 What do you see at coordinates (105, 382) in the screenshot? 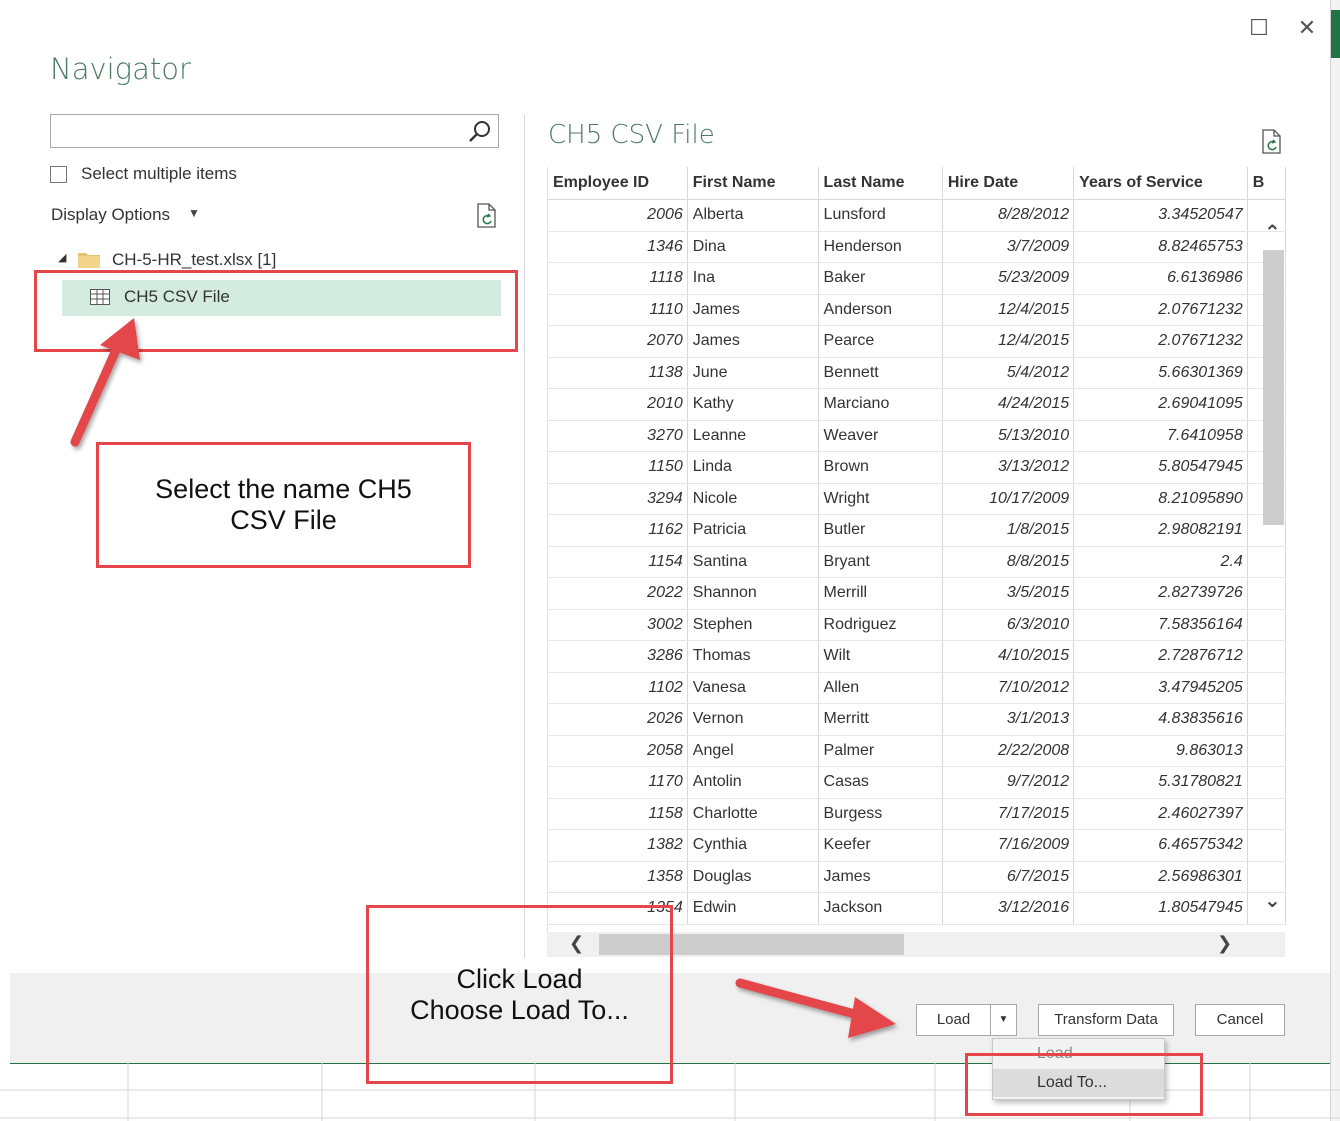
I see `arrow-up-icon` at bounding box center [105, 382].